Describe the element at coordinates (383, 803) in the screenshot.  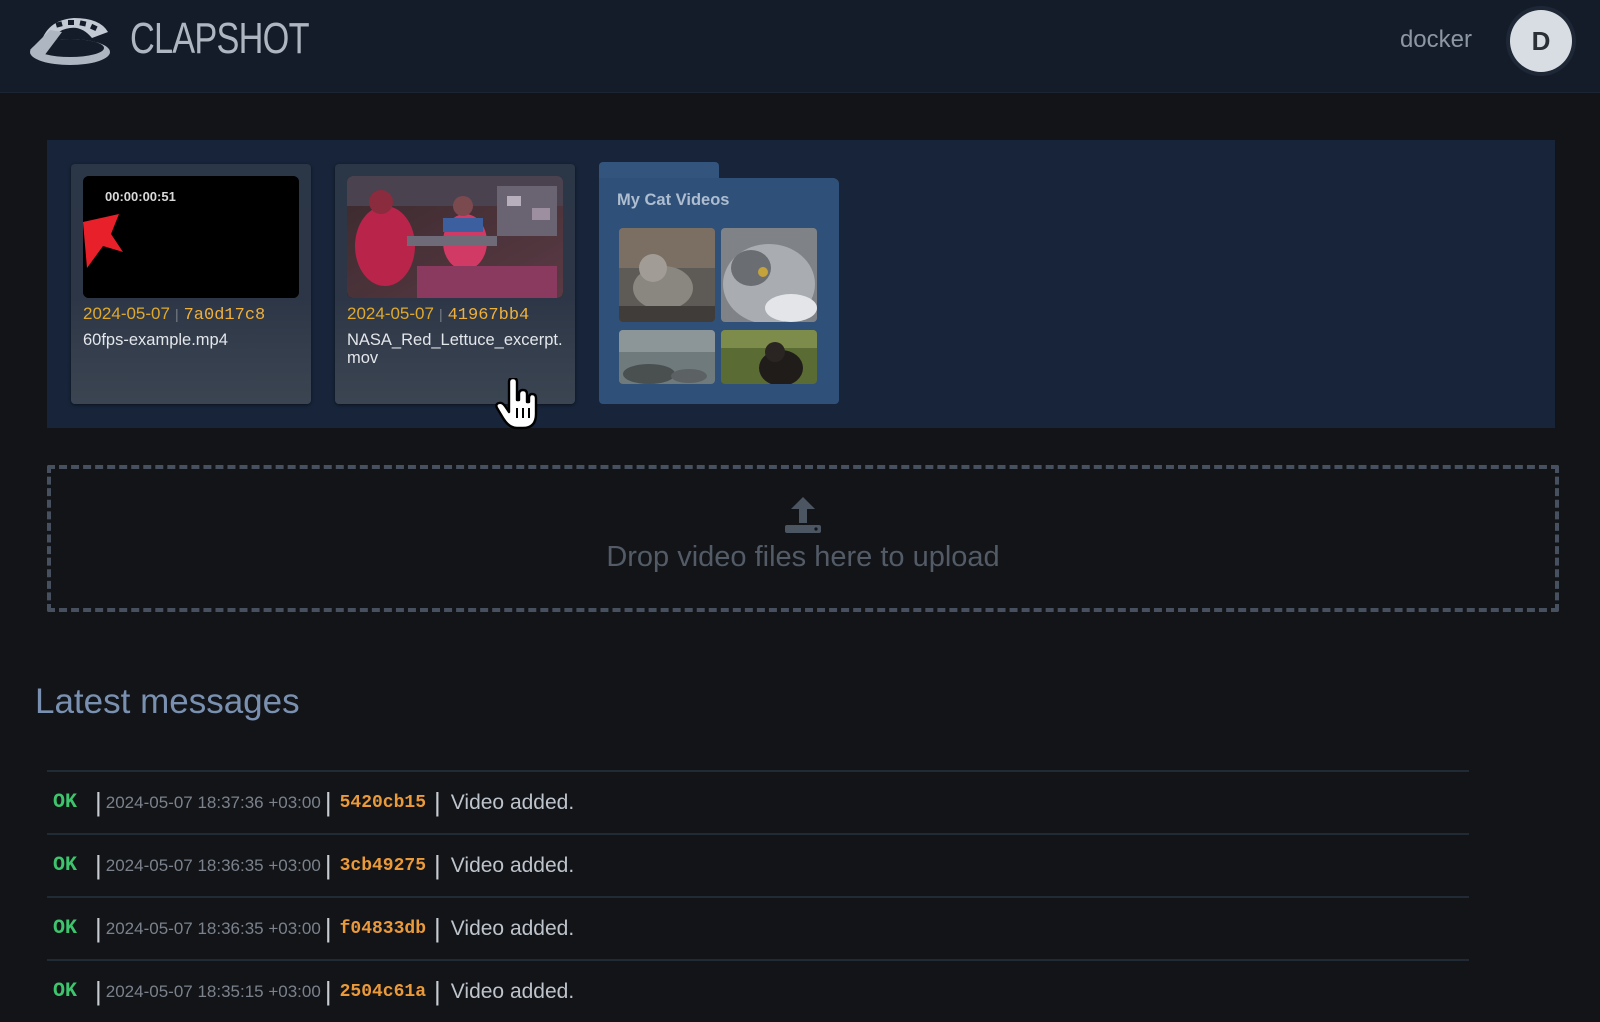
I see `message-hash-link: 5420cb15` at that location.